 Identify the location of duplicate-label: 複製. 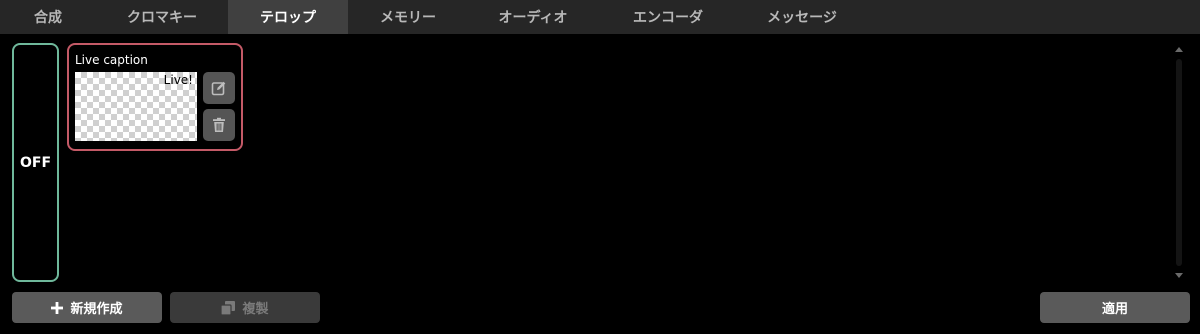
(255, 309).